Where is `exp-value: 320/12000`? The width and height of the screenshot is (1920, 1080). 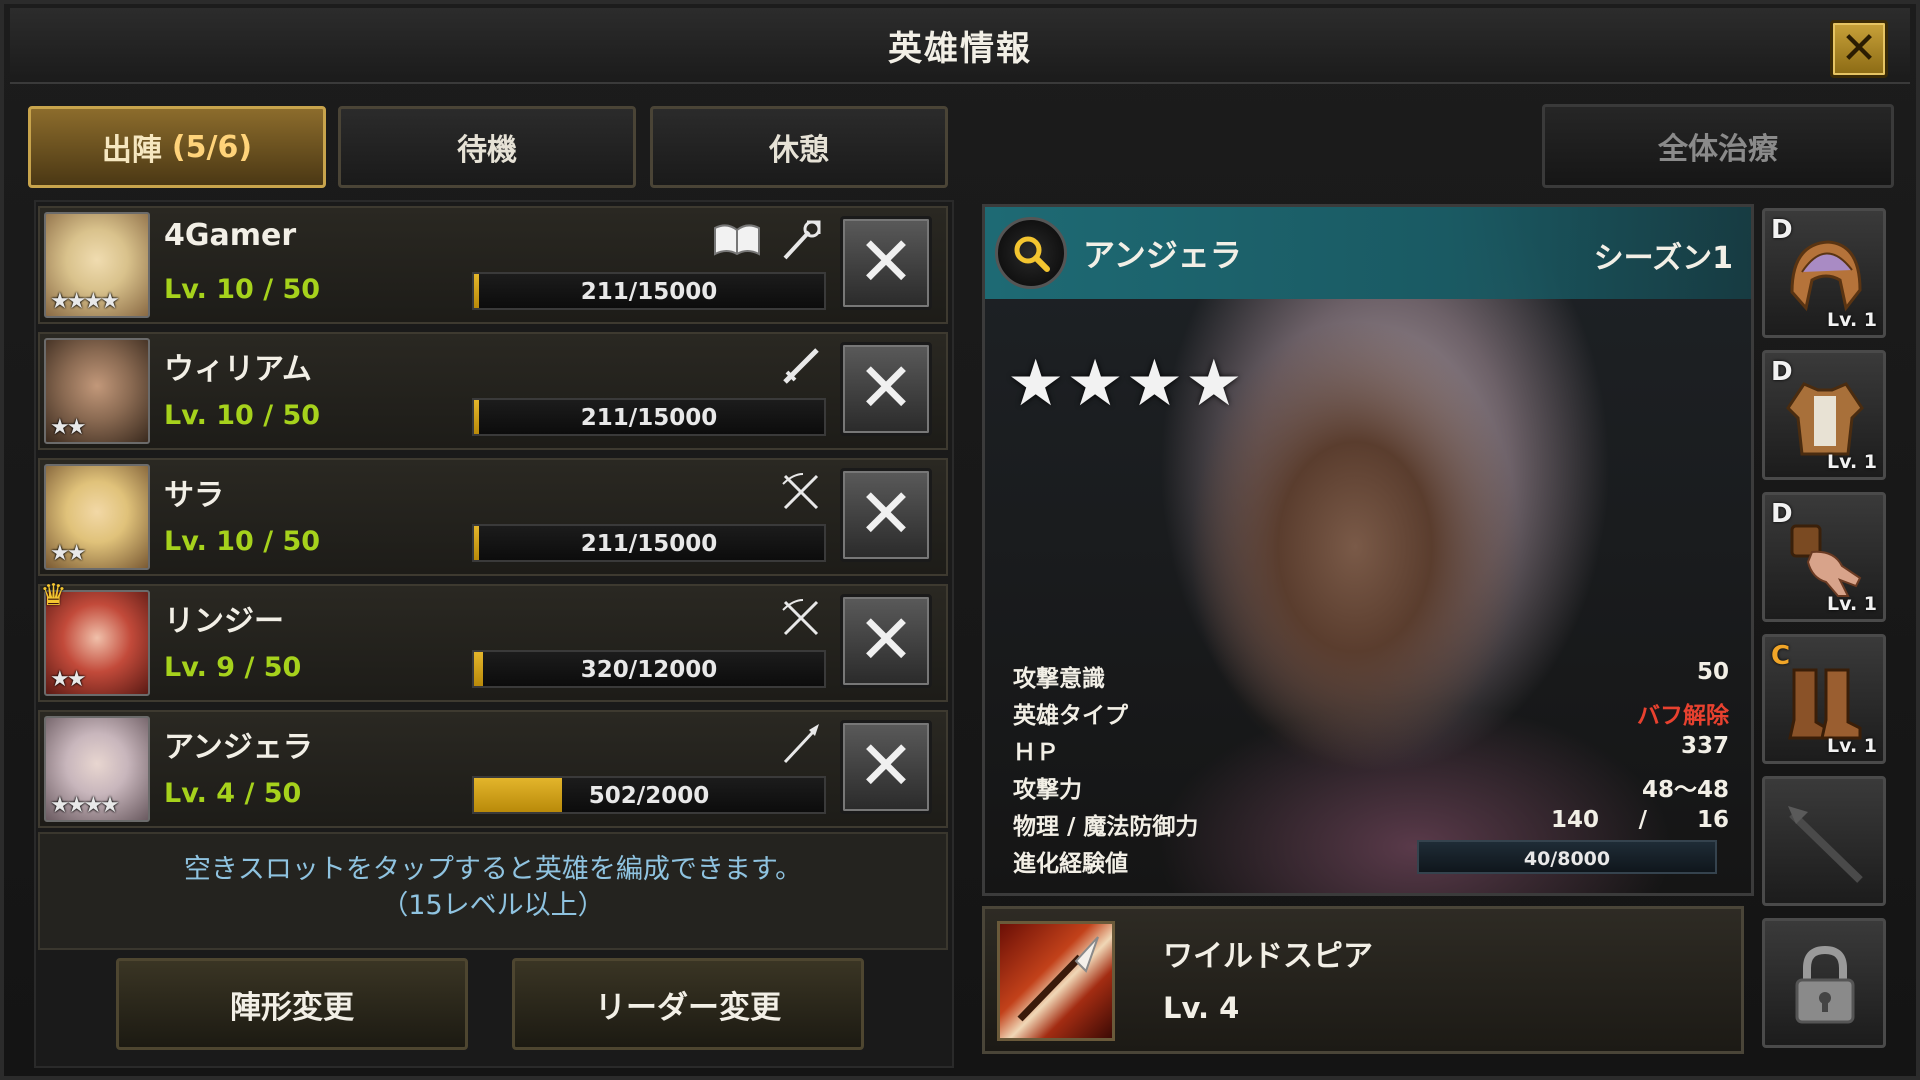 exp-value: 320/12000 is located at coordinates (649, 670).